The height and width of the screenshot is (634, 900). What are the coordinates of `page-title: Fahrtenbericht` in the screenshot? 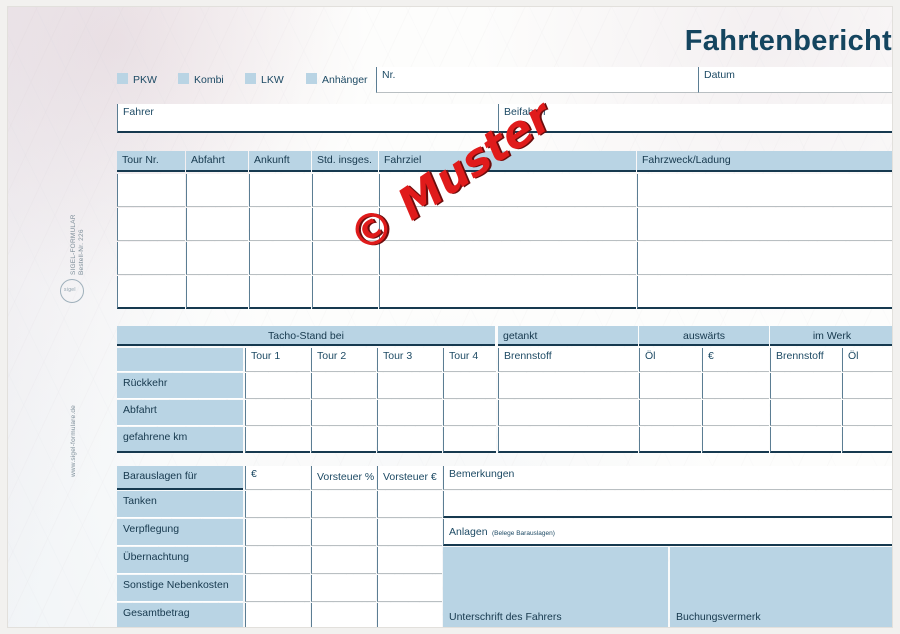 It's located at (788, 41).